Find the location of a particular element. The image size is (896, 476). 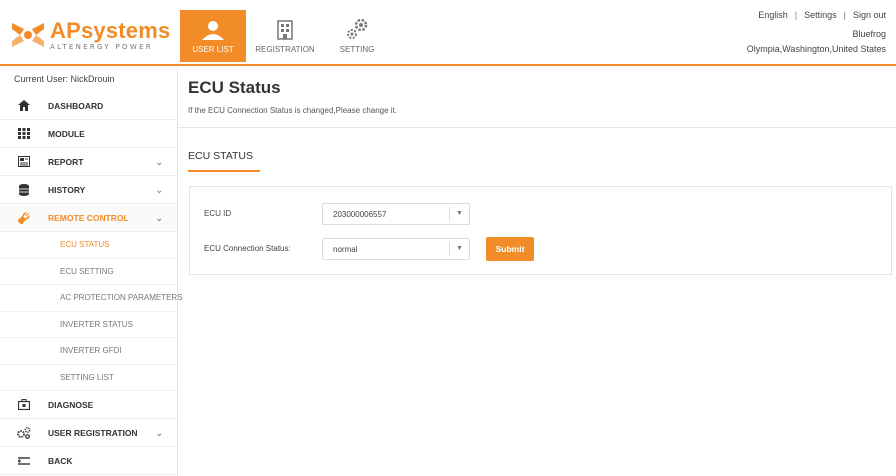

apsystems-logo: APsystems ALTENERGY POWER is located at coordinates (90, 34).